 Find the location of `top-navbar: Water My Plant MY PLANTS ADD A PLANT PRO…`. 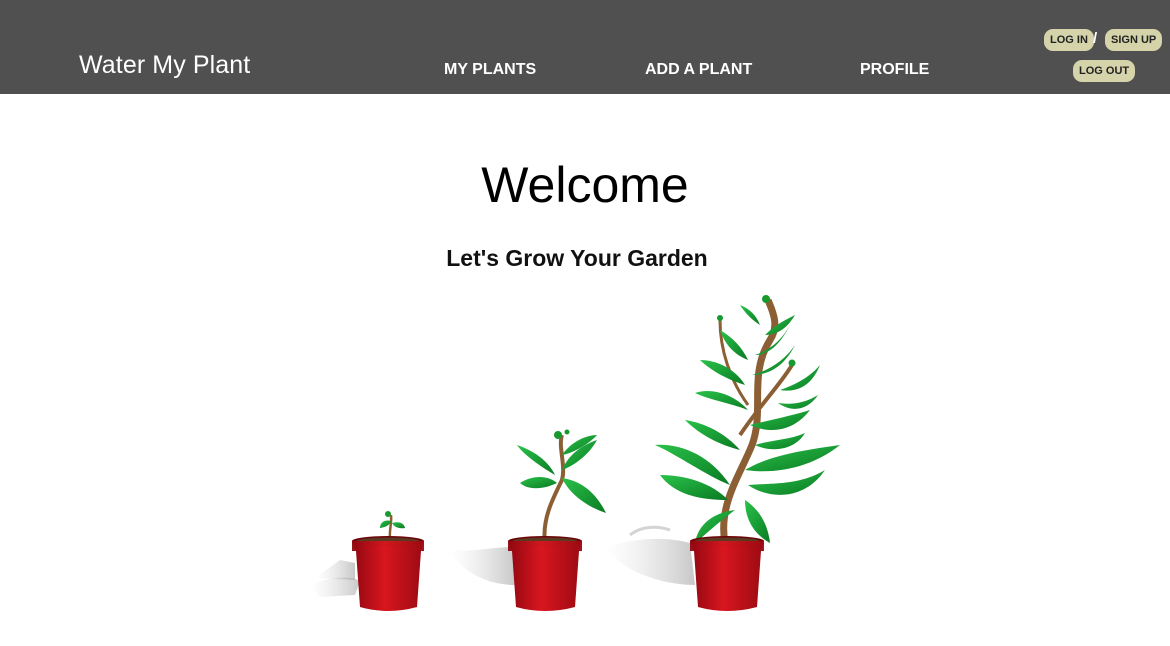

top-navbar: Water My Plant MY PLANTS ADD A PLANT PRO… is located at coordinates (585, 47).